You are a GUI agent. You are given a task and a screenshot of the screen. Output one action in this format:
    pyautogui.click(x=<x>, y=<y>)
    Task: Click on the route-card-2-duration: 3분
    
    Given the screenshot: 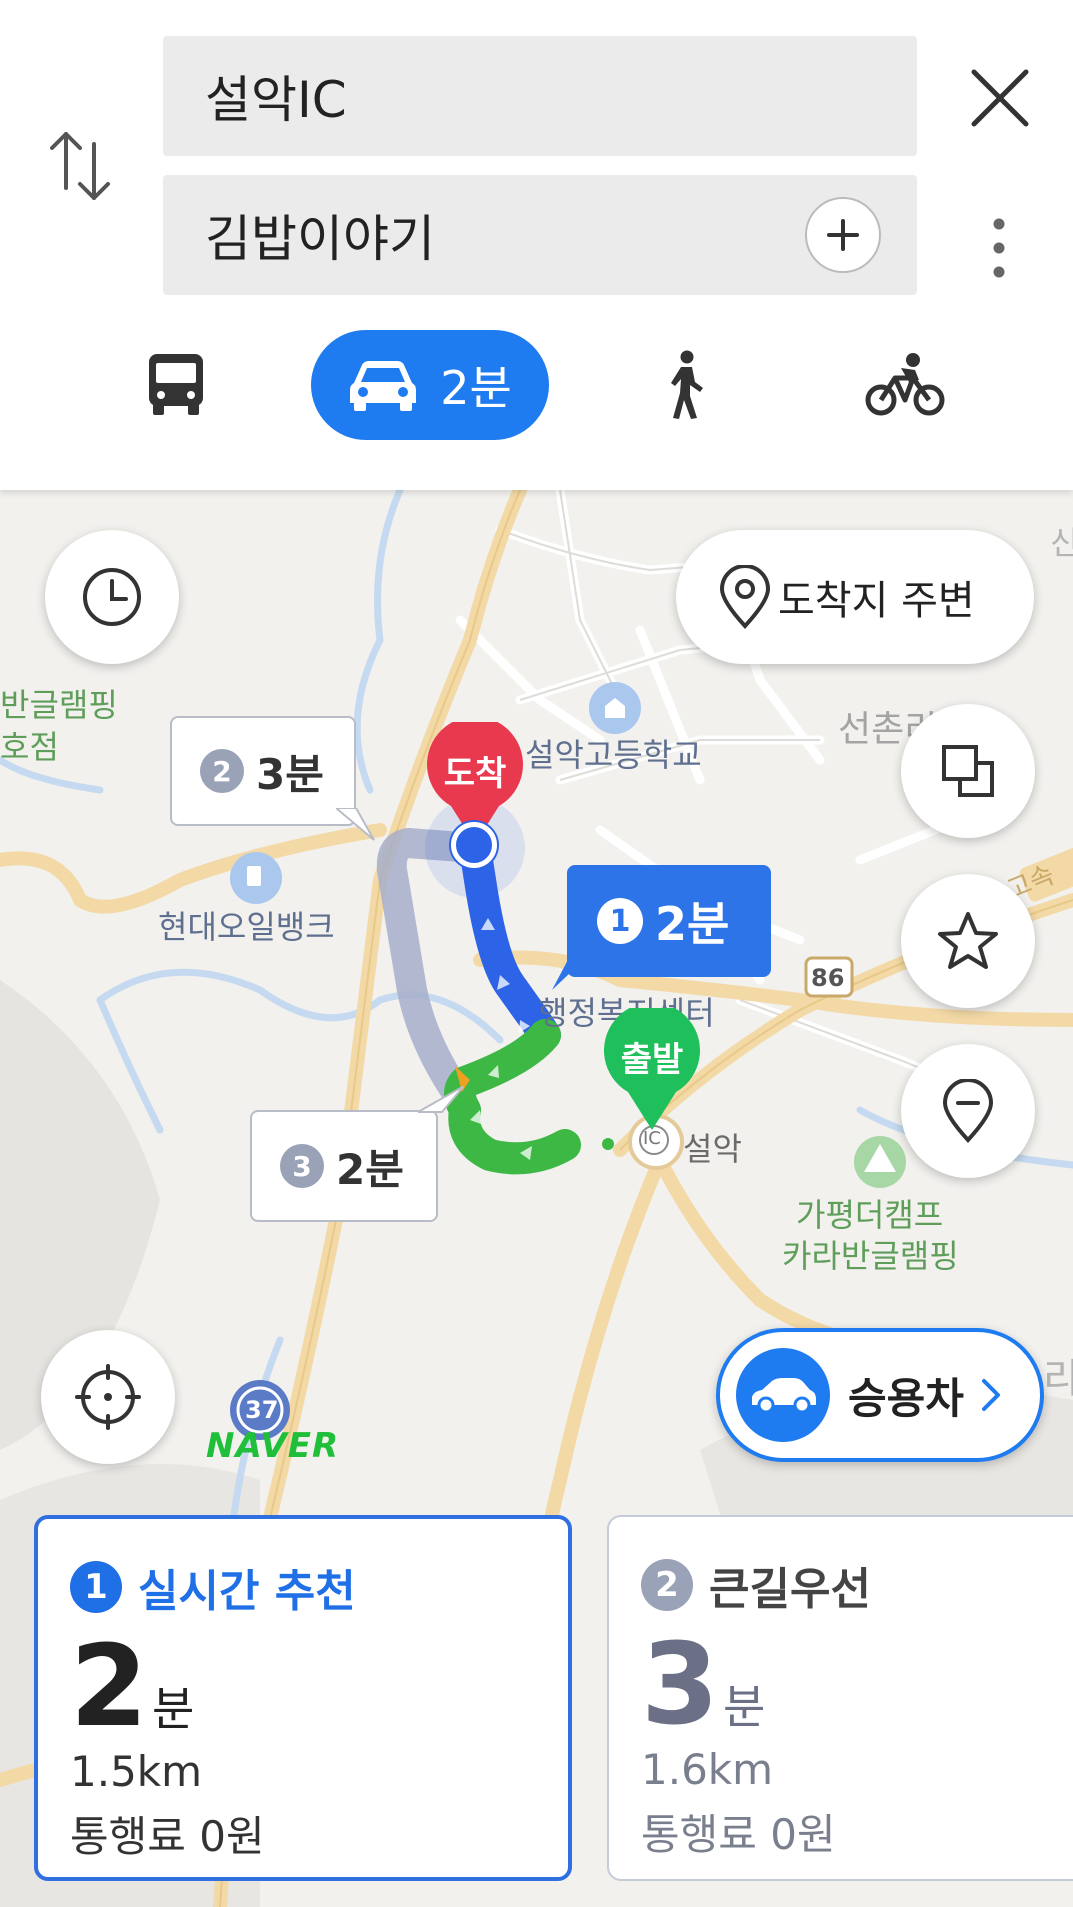 What is the action you would take?
    pyautogui.click(x=703, y=1685)
    